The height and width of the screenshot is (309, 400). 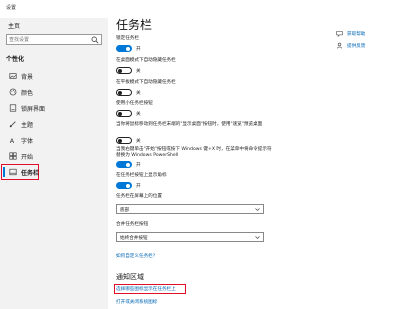 I want to click on picture-icon, so click(x=13, y=76).